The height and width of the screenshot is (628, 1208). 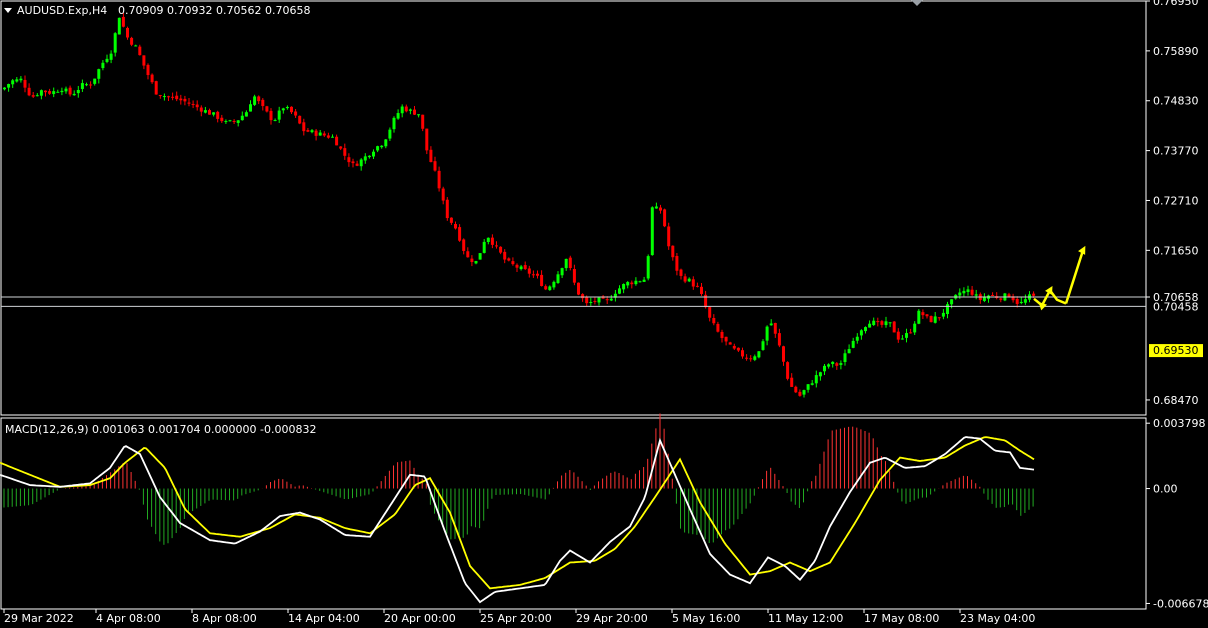 What do you see at coordinates (917, 3) in the screenshot?
I see `scroll-marker-icon` at bounding box center [917, 3].